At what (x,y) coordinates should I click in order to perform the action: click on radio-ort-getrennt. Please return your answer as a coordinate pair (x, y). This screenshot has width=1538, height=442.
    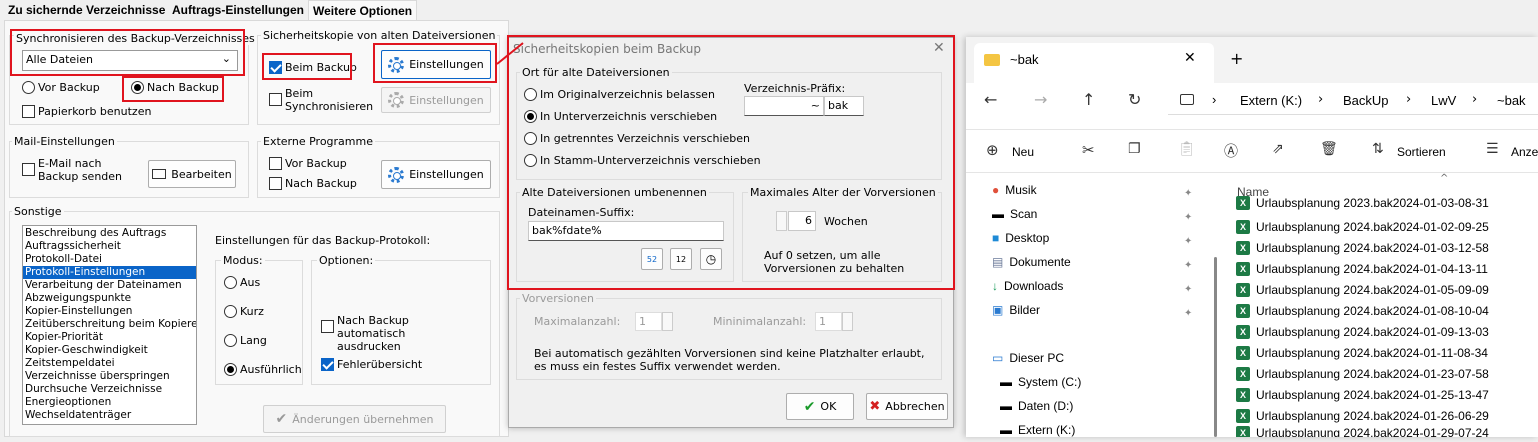
    Looking at the image, I should click on (530, 138).